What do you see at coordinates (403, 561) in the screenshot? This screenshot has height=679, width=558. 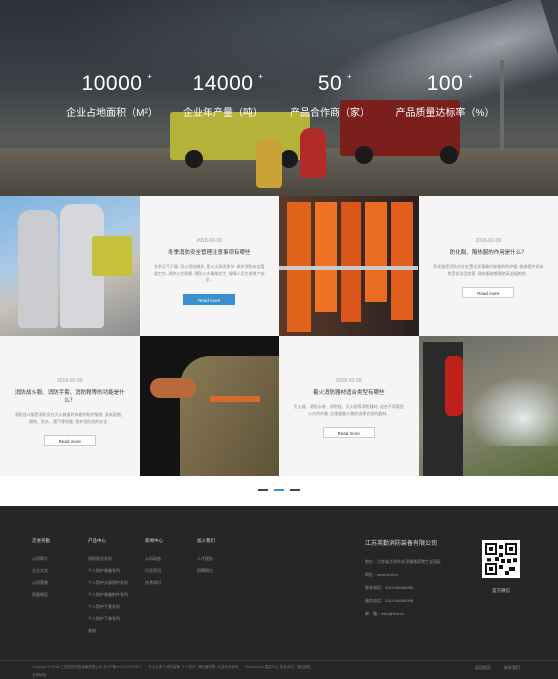 I see `company-address: 地址：江苏省江阴市长泾镇张家港工业园区` at bounding box center [403, 561].